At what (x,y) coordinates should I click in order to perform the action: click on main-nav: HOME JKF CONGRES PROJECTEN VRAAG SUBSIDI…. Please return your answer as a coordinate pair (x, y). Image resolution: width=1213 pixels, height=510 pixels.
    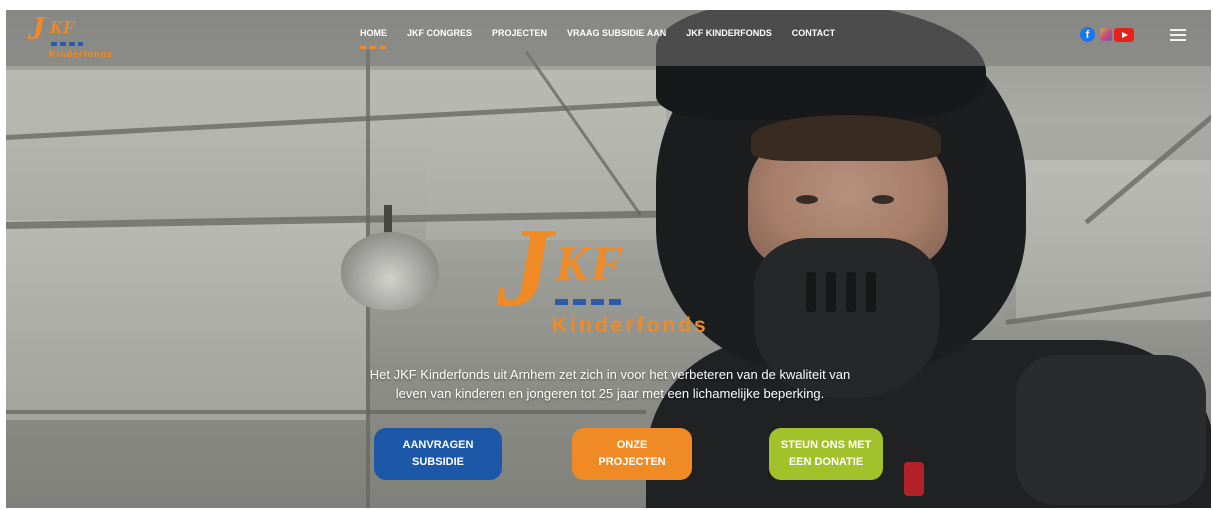
    Looking at the image, I should click on (607, 38).